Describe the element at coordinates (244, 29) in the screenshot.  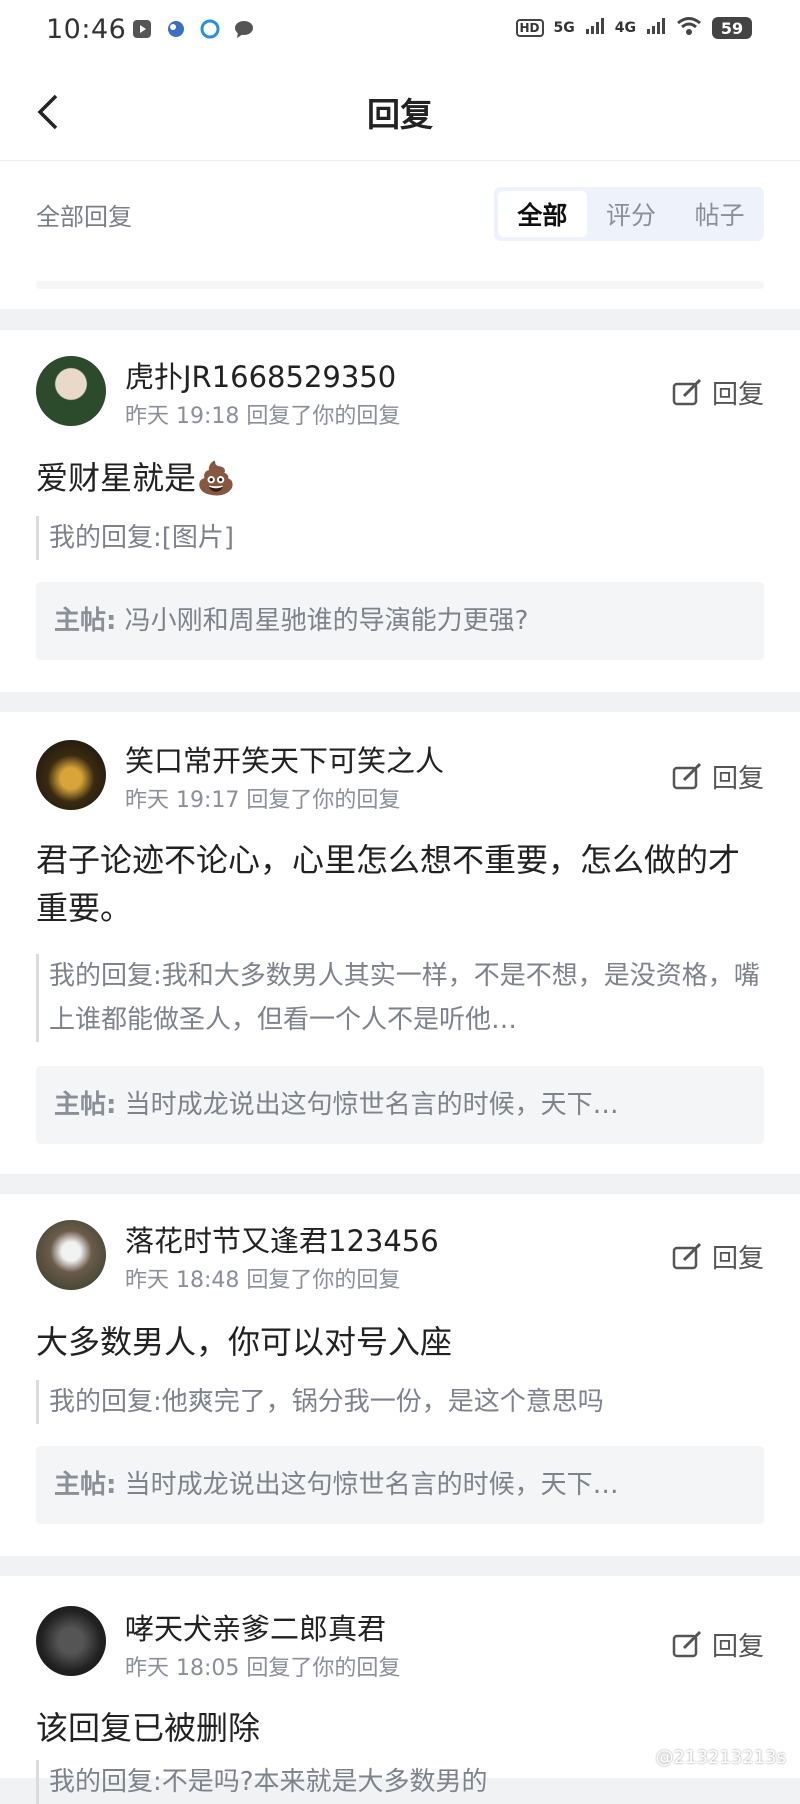
I see `message-icon` at that location.